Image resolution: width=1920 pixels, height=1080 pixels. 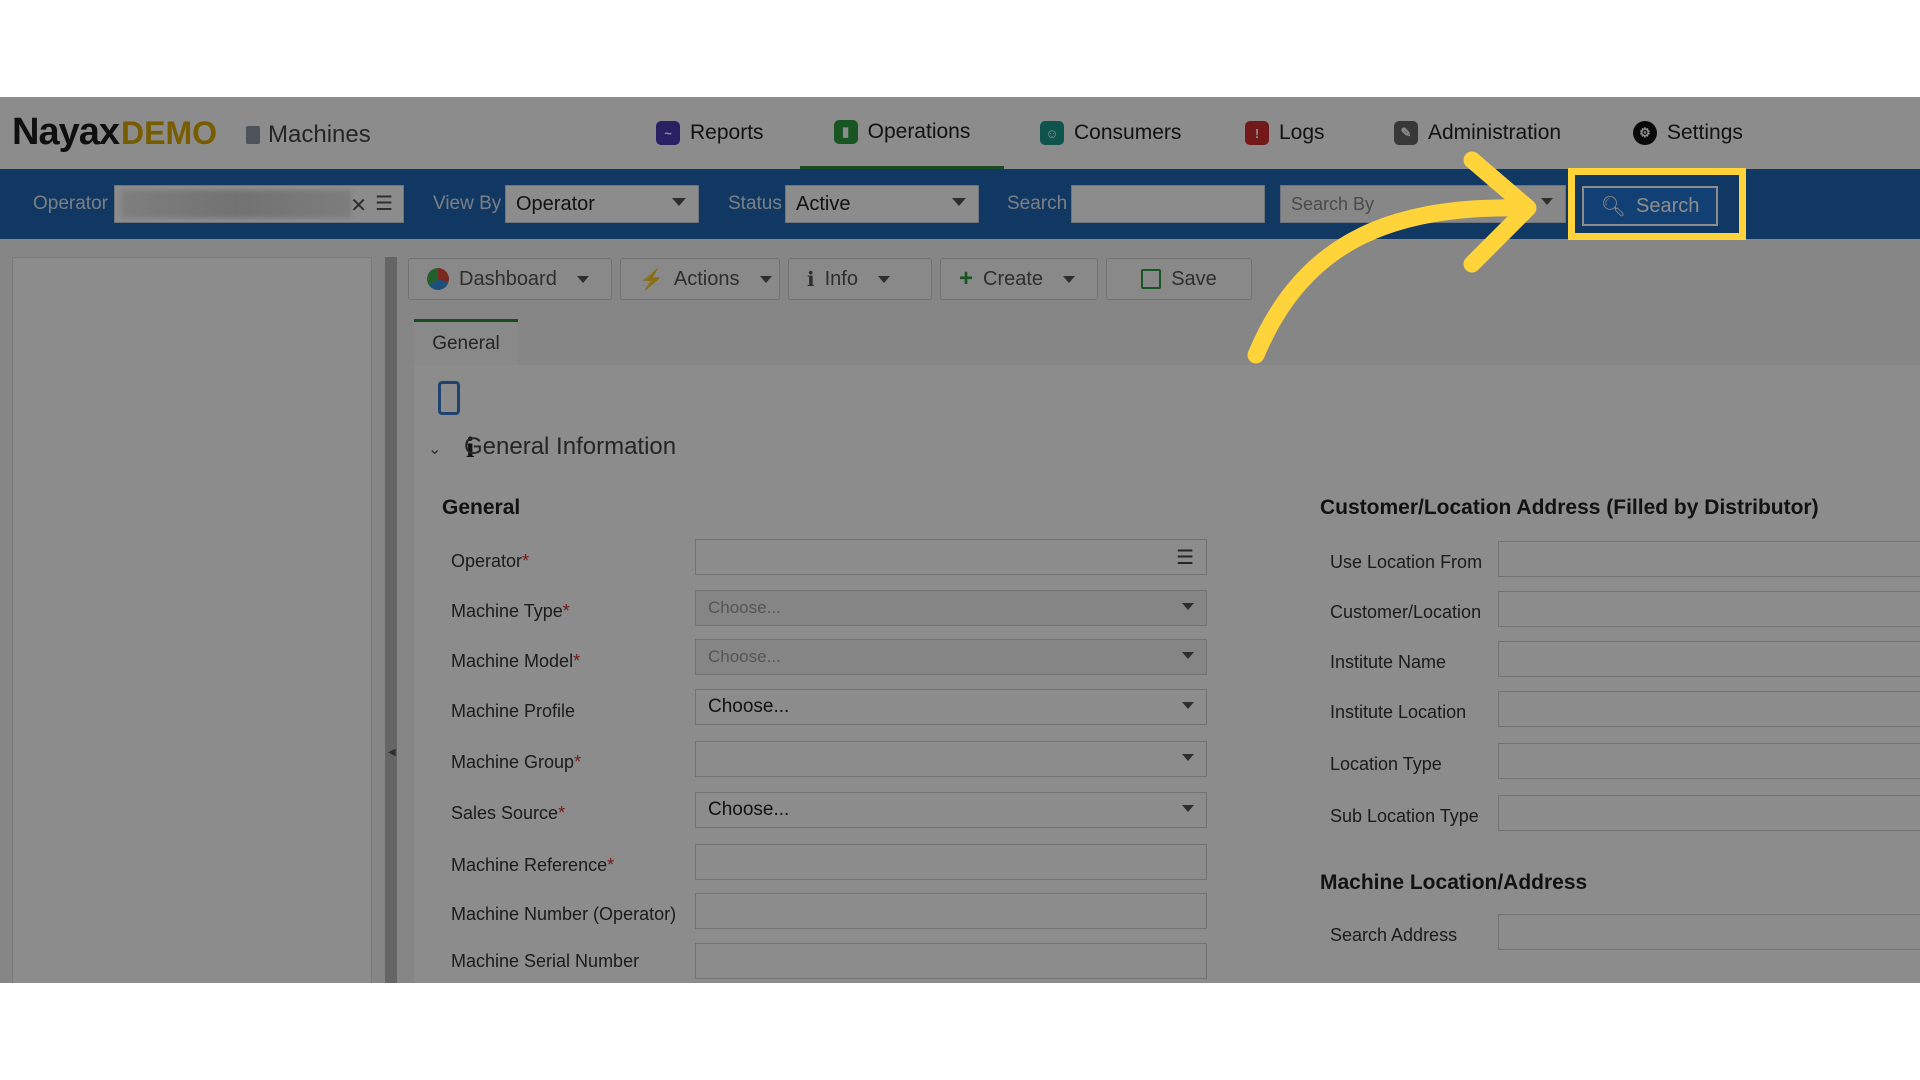 I want to click on bolt-icon: ⚡, so click(x=651, y=279).